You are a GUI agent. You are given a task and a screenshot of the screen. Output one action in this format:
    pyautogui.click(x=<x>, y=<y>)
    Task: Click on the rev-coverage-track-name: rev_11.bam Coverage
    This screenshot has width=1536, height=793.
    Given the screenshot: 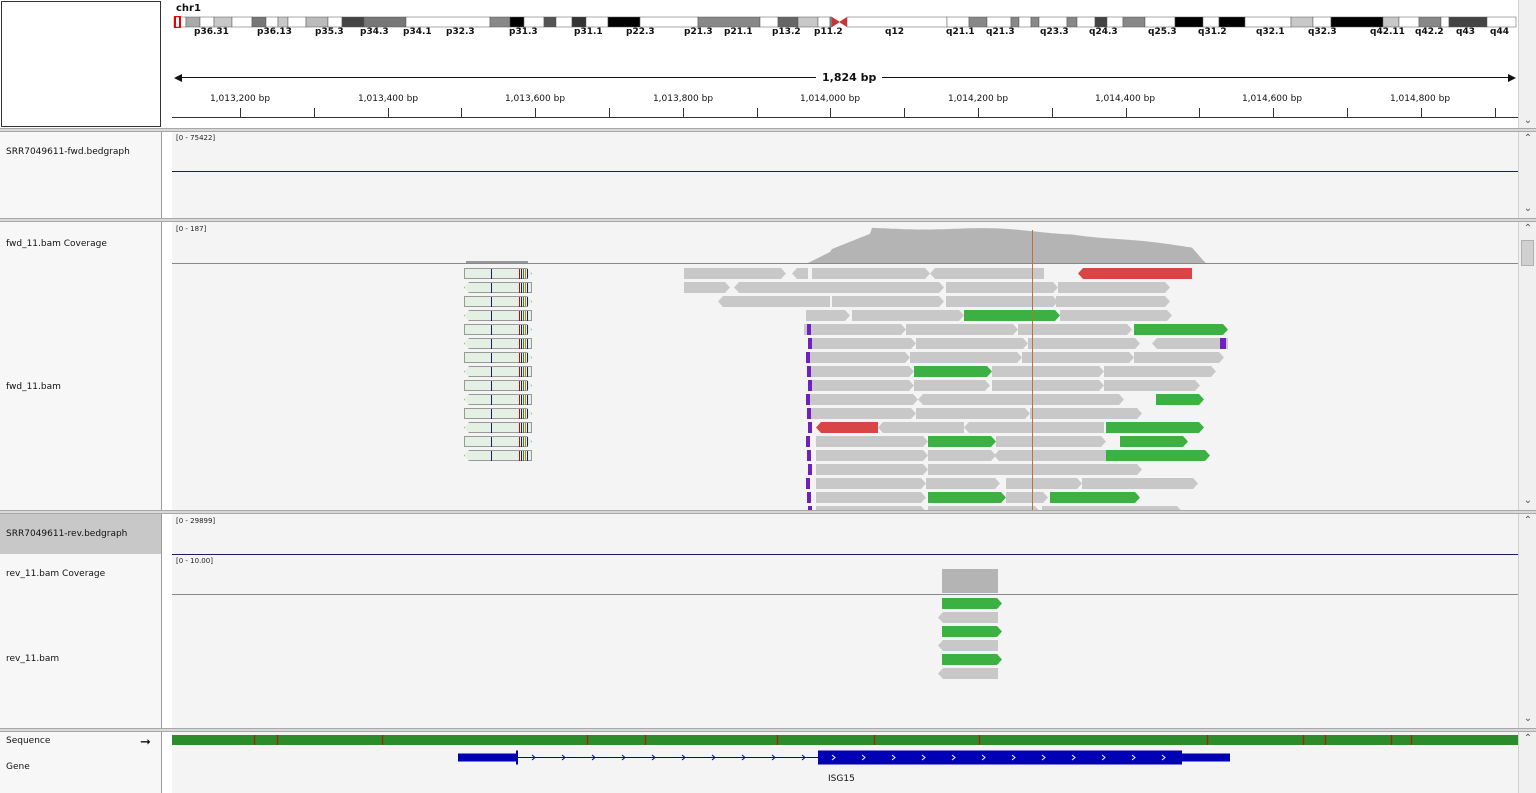 What is the action you would take?
    pyautogui.click(x=55, y=574)
    